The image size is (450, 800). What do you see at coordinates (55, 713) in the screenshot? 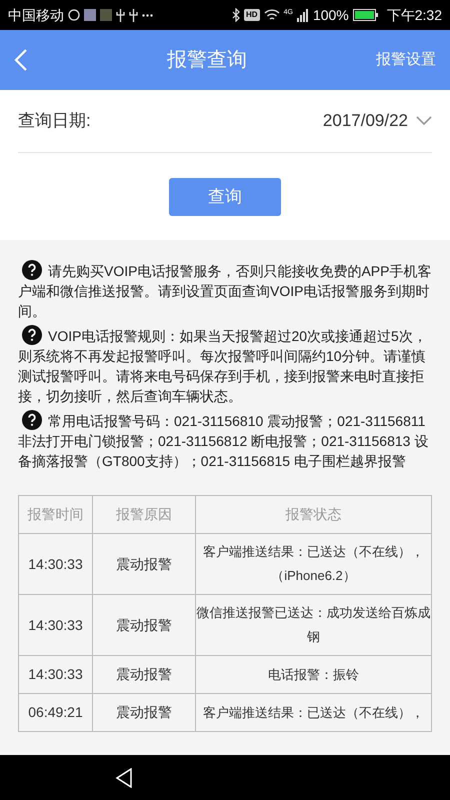
I see `time-cell: 06:49:21` at bounding box center [55, 713].